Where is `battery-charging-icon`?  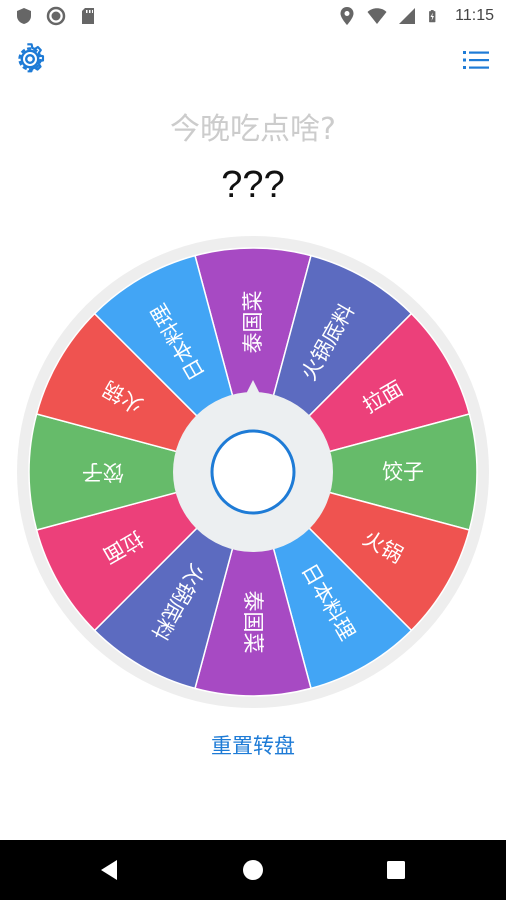
battery-charging-icon is located at coordinates (432, 16).